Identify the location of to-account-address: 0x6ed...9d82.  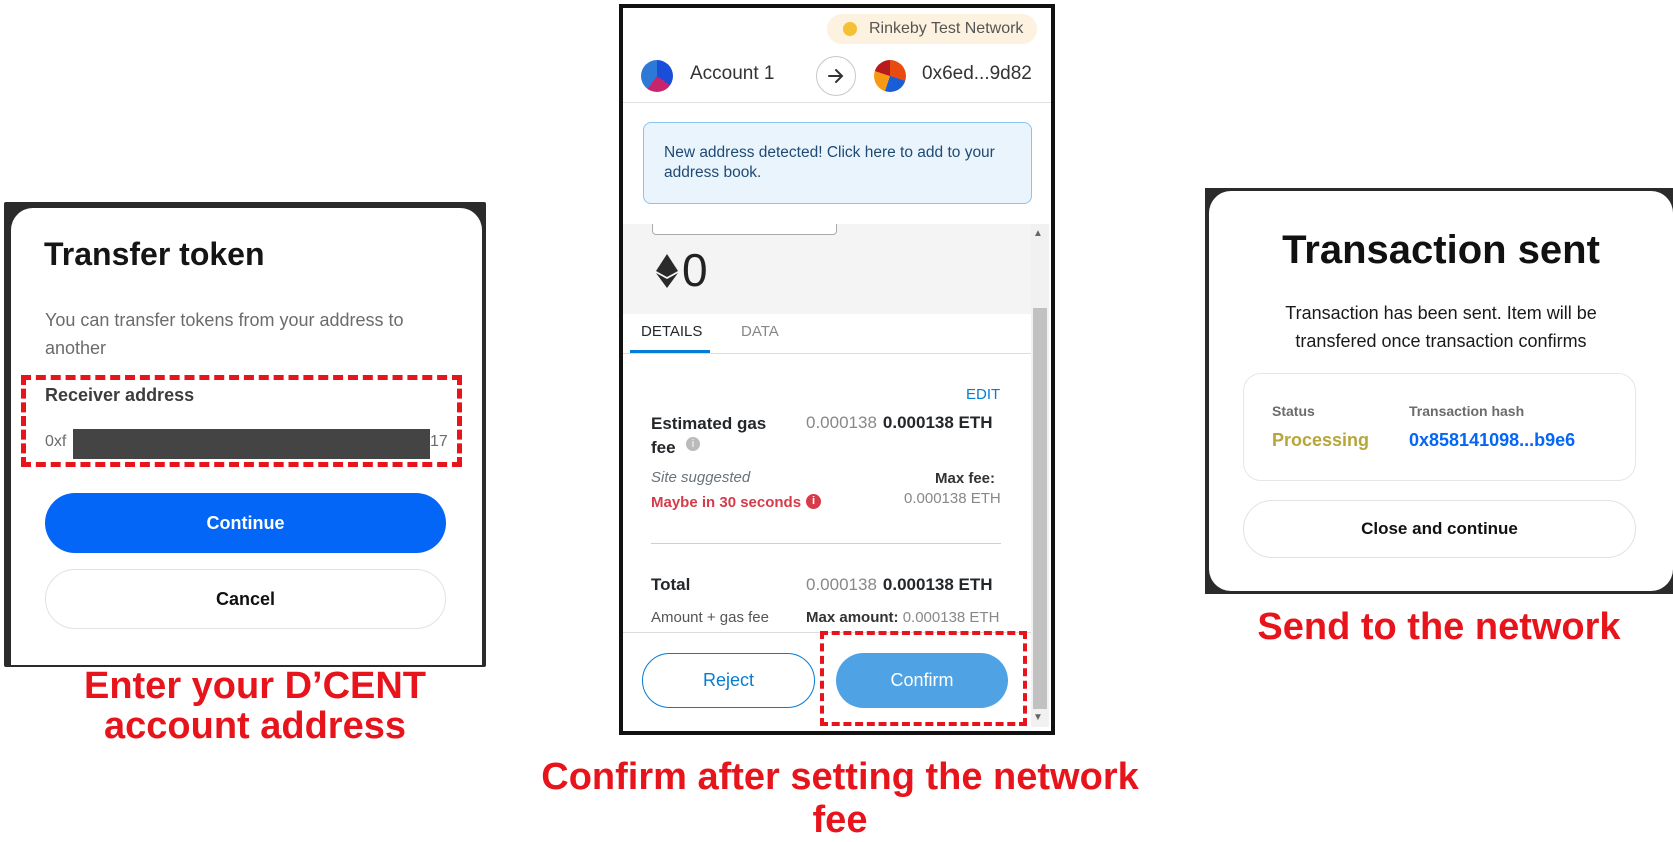
(977, 74).